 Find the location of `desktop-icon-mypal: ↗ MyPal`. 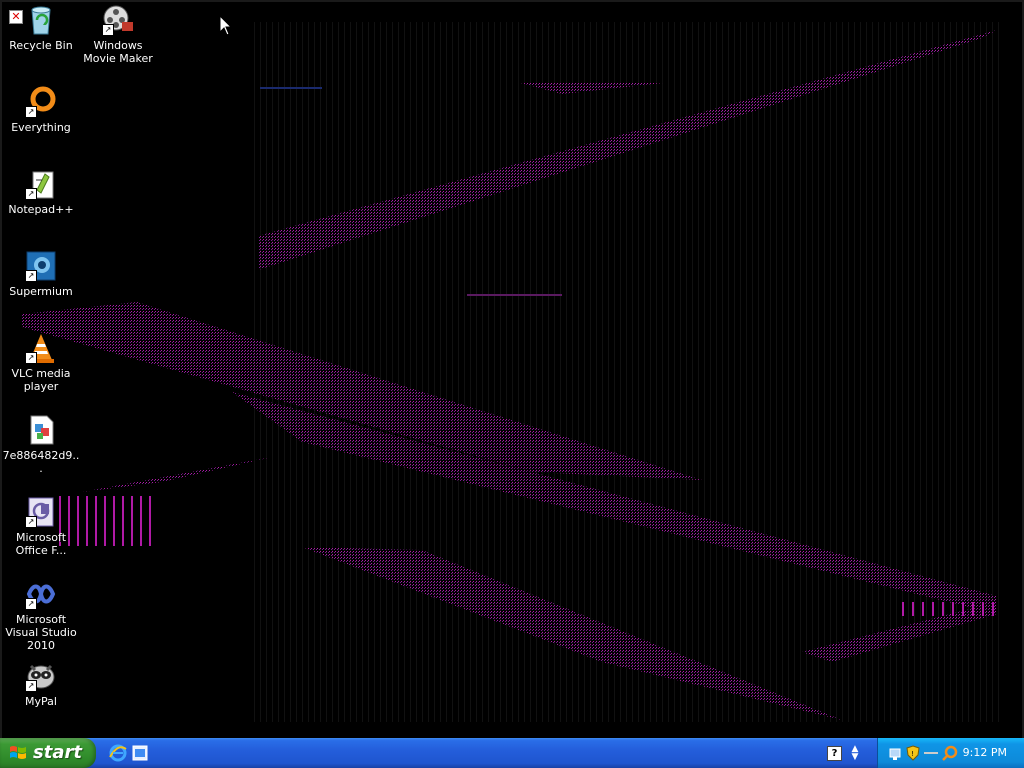

desktop-icon-mypal: ↗ MyPal is located at coordinates (41, 684).